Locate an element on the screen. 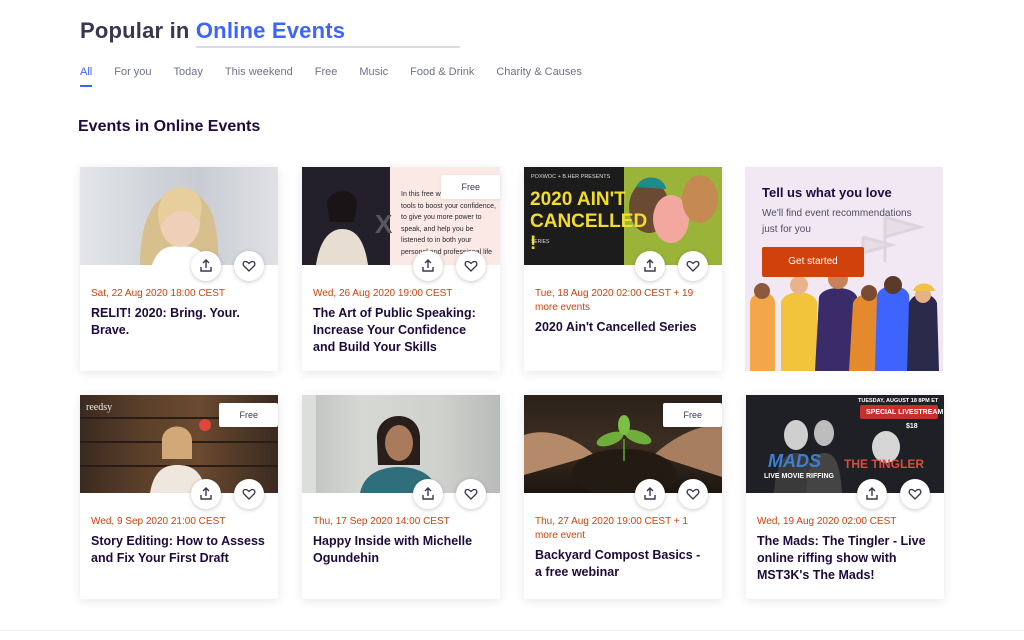 The height and width of the screenshot is (640, 1024). image-livestream: SPECIAL LIVESTREAM is located at coordinates (905, 412).